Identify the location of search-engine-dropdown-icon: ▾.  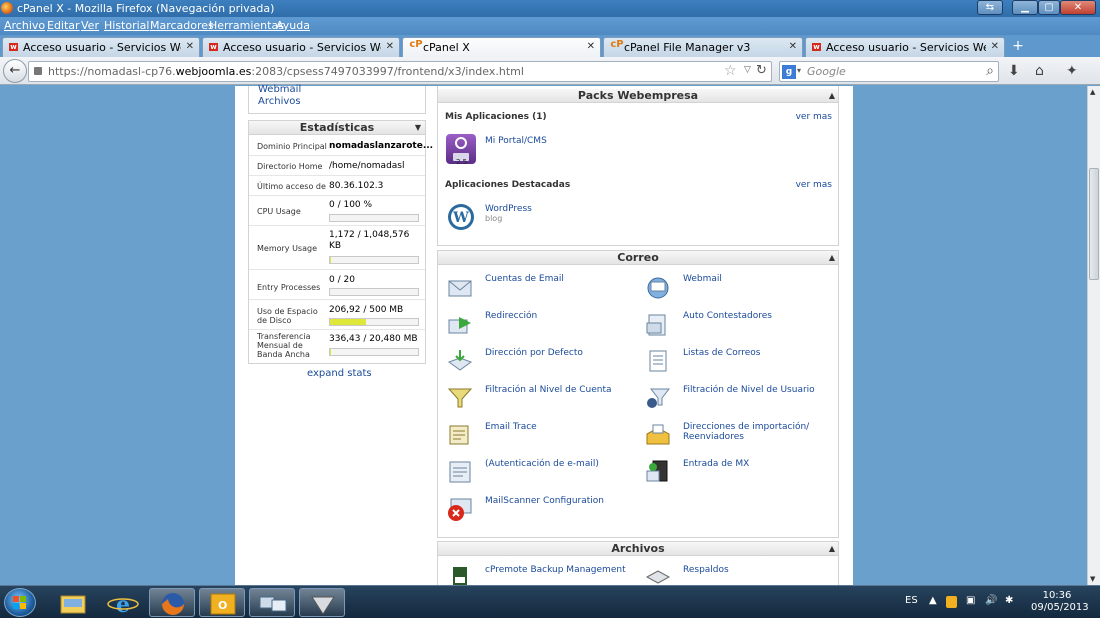
(799, 70).